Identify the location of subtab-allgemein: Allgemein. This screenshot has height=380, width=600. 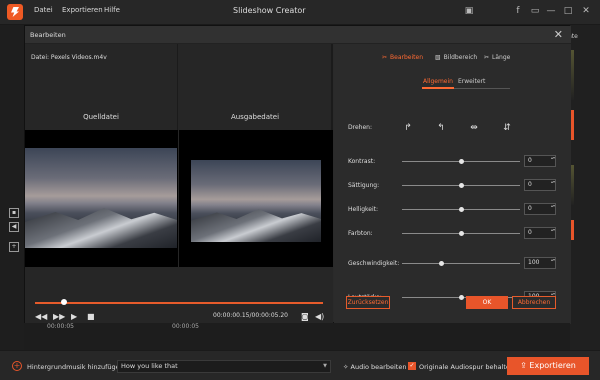
(438, 81).